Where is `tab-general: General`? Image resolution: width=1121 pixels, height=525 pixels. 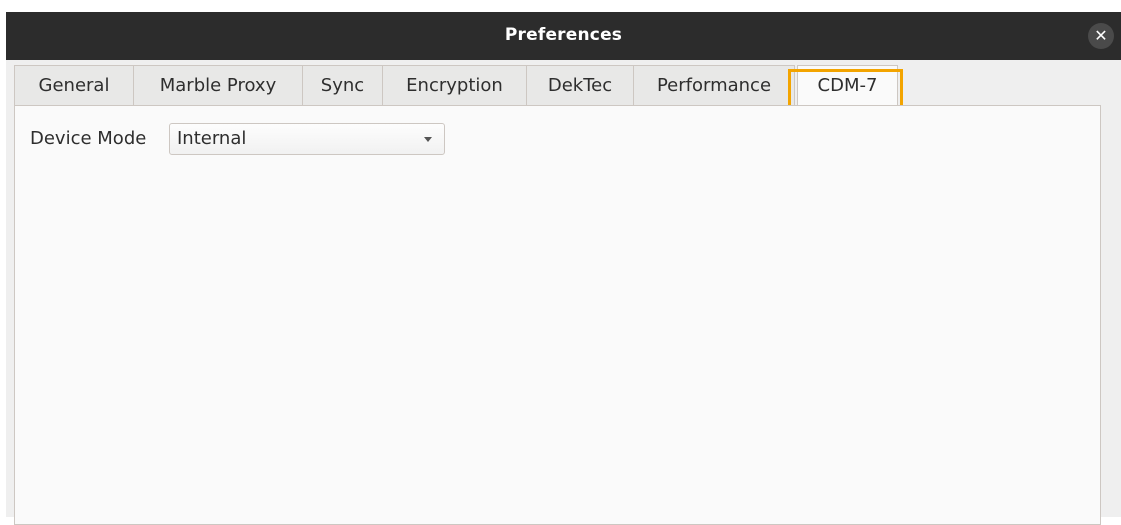 tab-general: General is located at coordinates (74, 85).